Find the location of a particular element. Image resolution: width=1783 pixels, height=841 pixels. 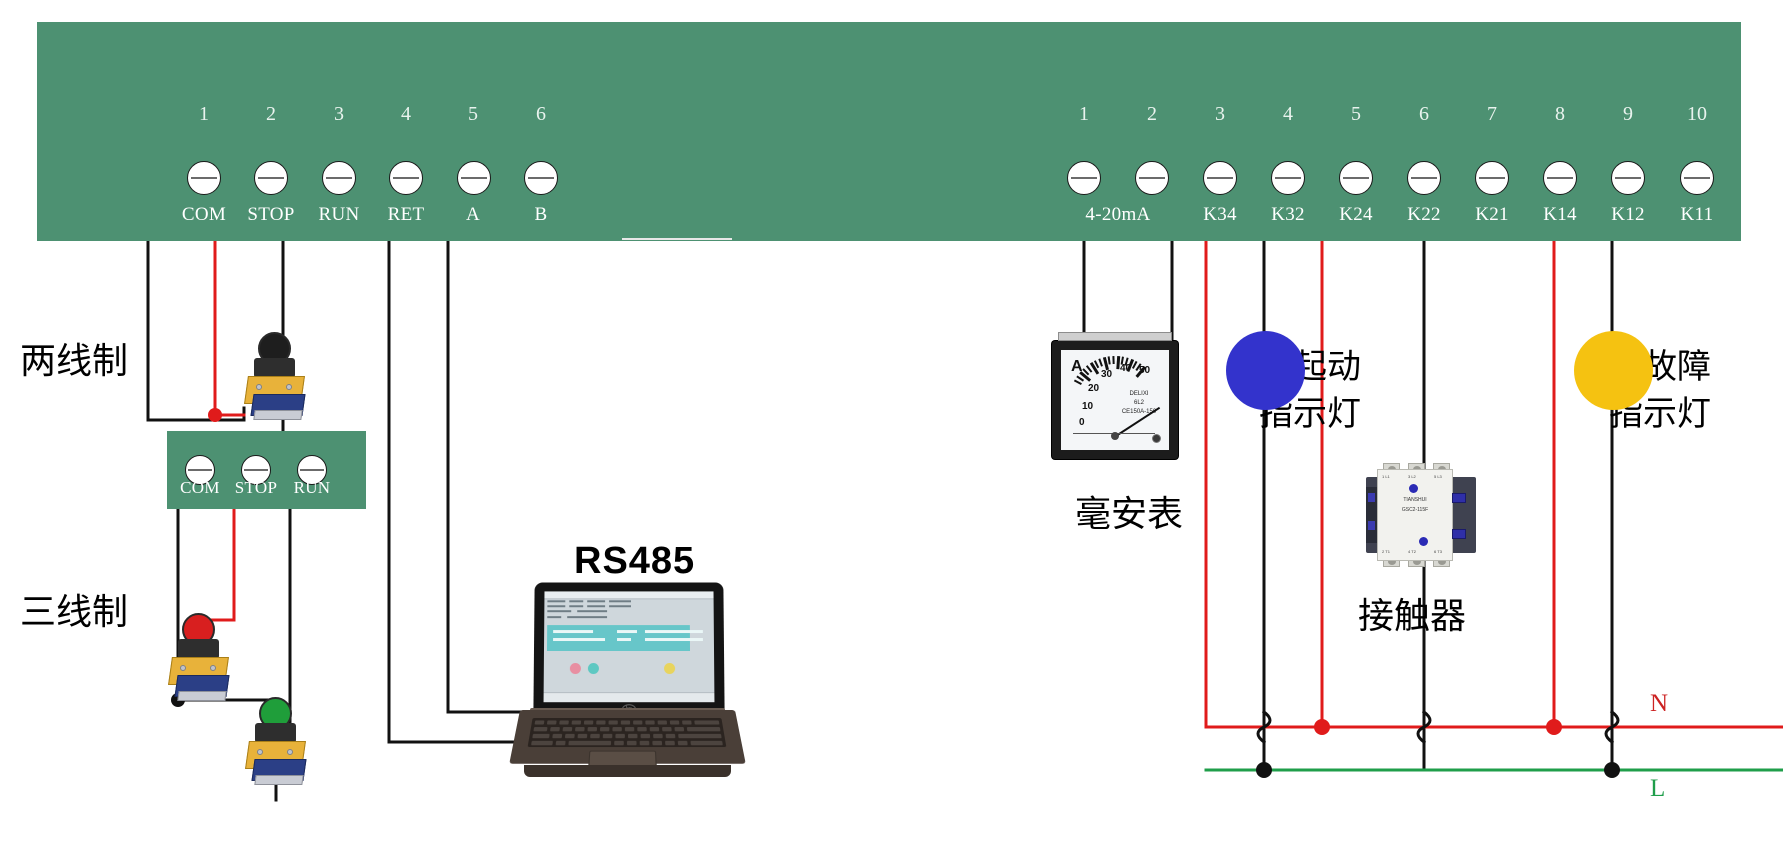

meter-face: A 0 10 20 30 40 50 DELIXI 6L2 CE150A-150 is located at coordinates (1115, 400).